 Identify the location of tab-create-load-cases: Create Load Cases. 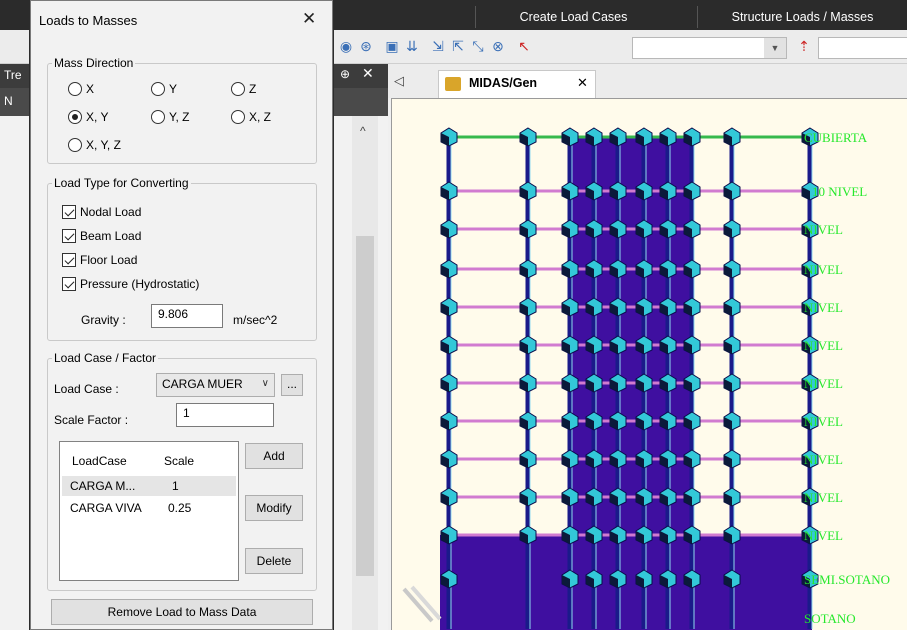
(573, 17).